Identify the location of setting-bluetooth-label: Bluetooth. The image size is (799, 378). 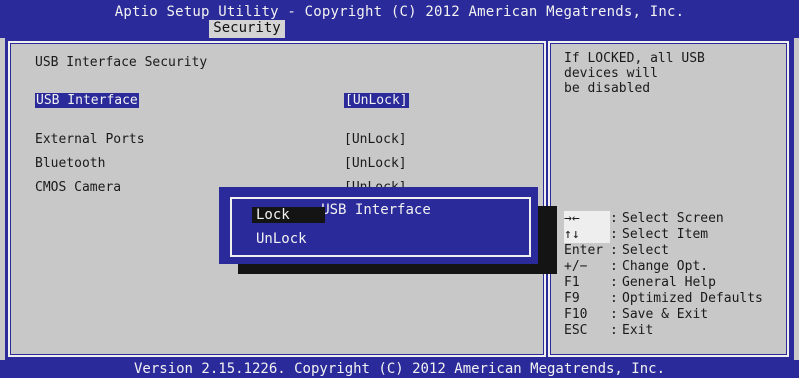
(70, 163).